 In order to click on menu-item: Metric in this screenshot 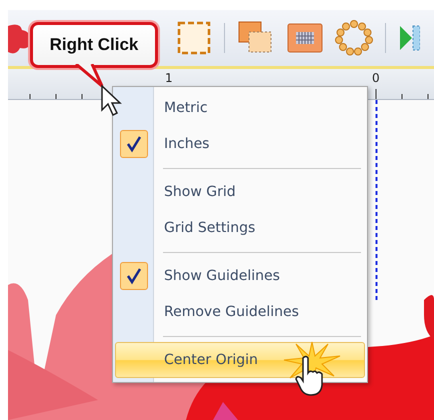, I will do `click(240, 108)`.